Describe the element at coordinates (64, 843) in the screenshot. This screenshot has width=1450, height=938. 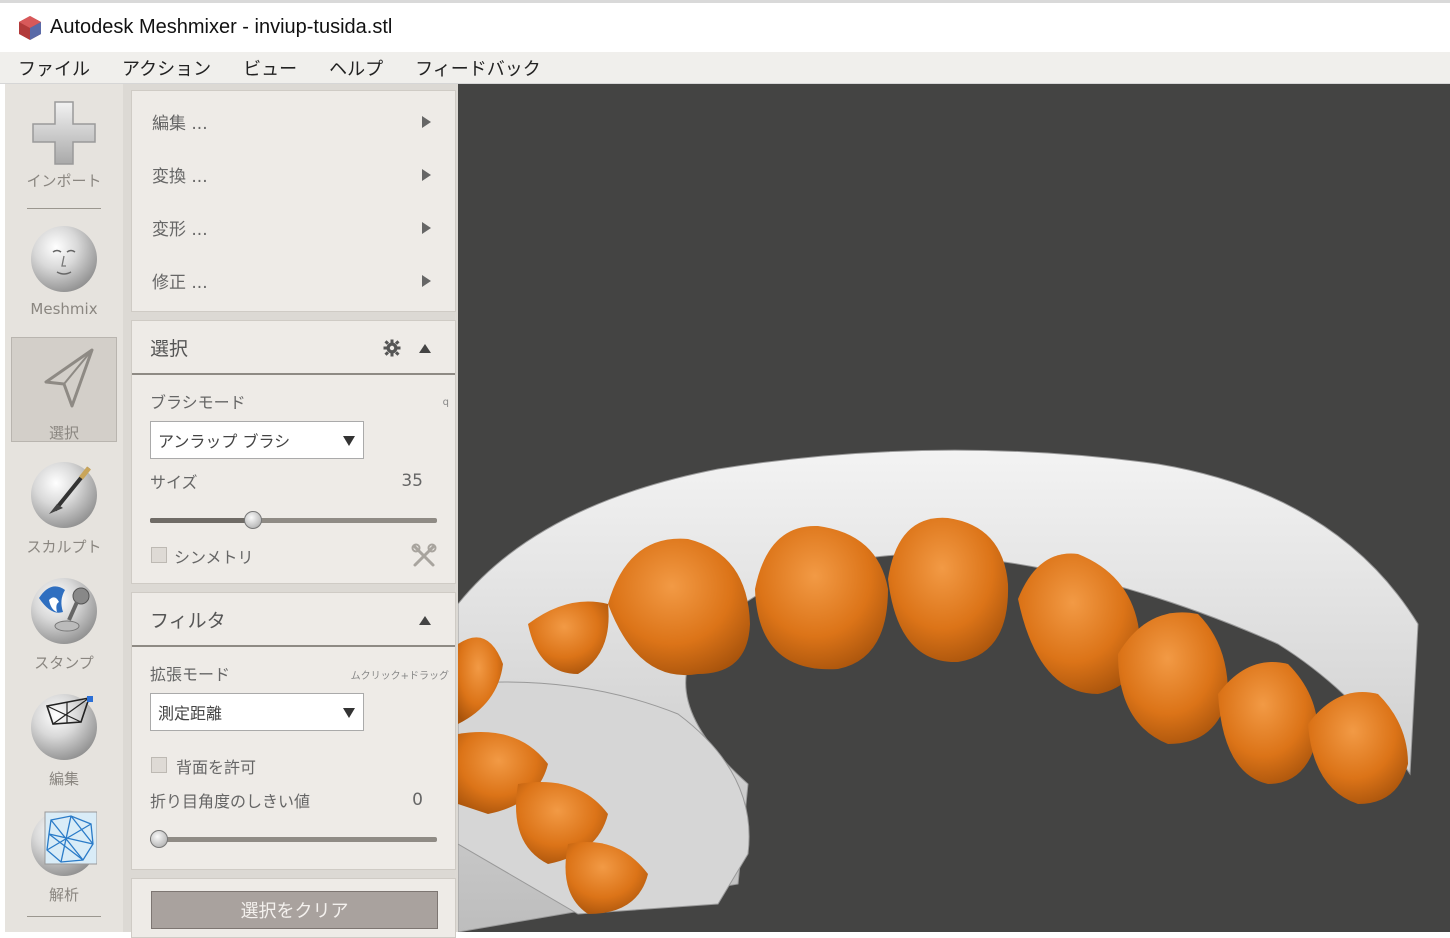
I see `analysis-icon` at that location.